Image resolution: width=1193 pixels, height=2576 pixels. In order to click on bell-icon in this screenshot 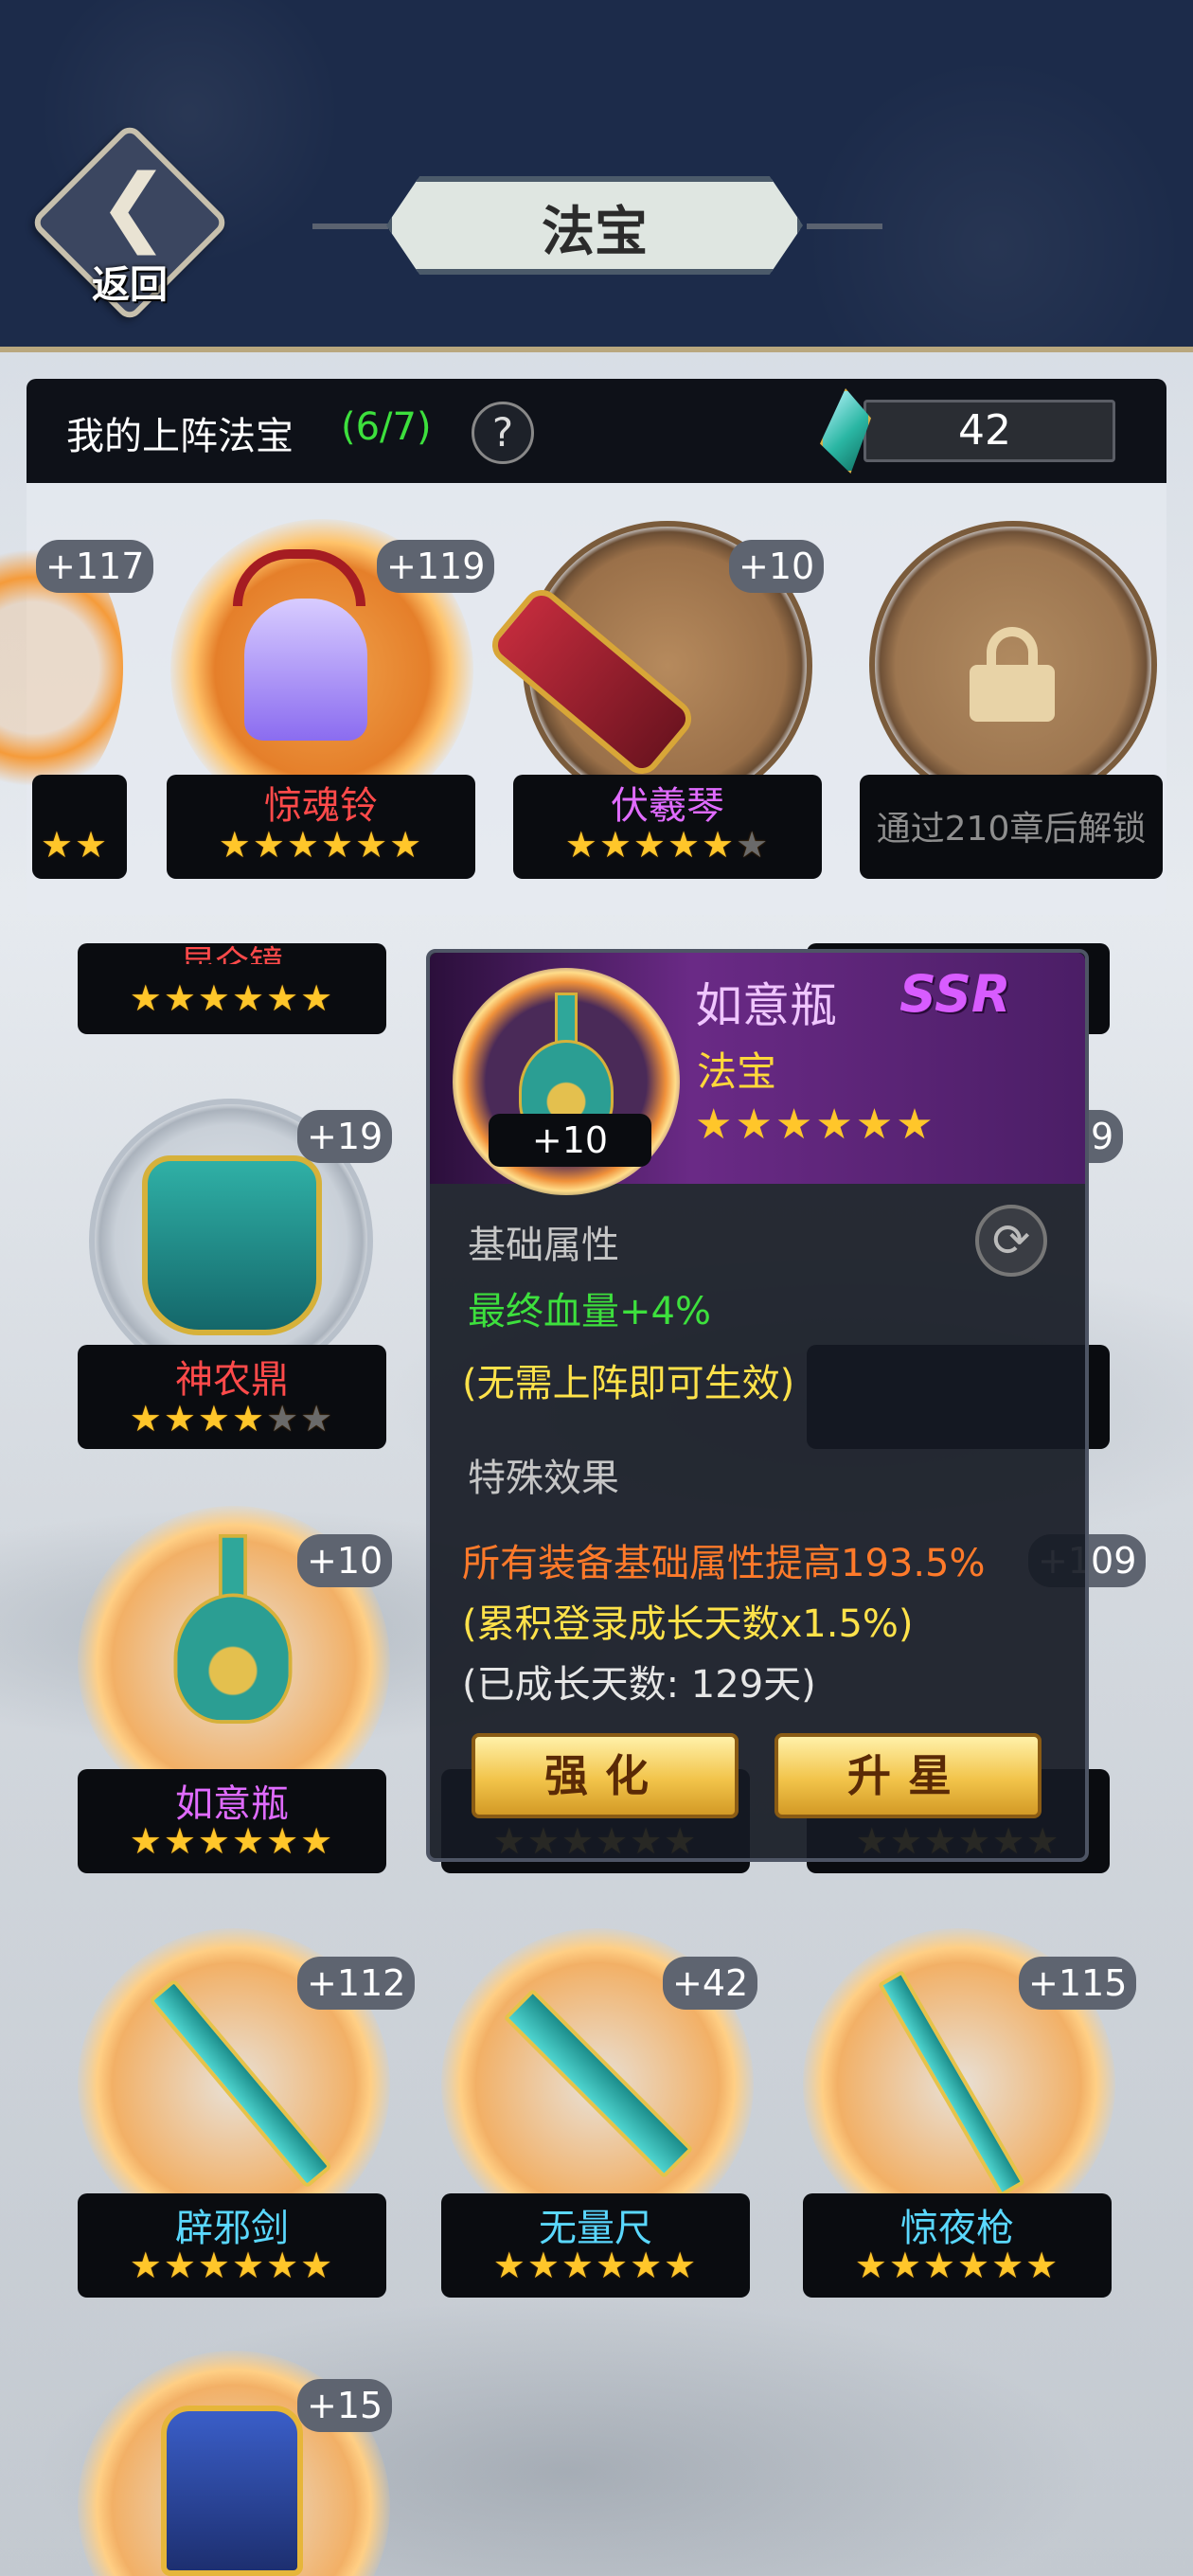, I will do `click(305, 670)`.